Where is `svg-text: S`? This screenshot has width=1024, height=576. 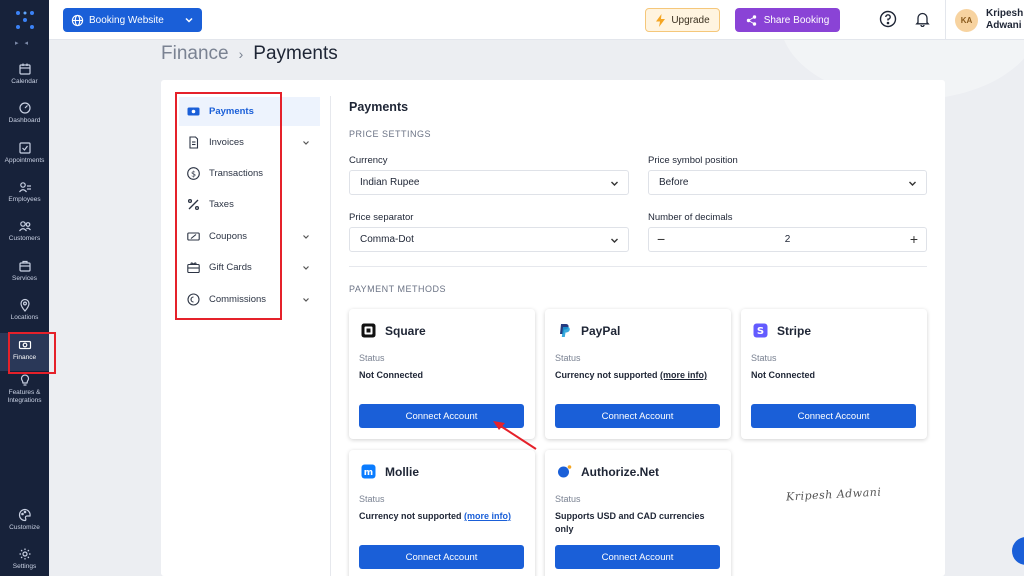 svg-text: S is located at coordinates (760, 331).